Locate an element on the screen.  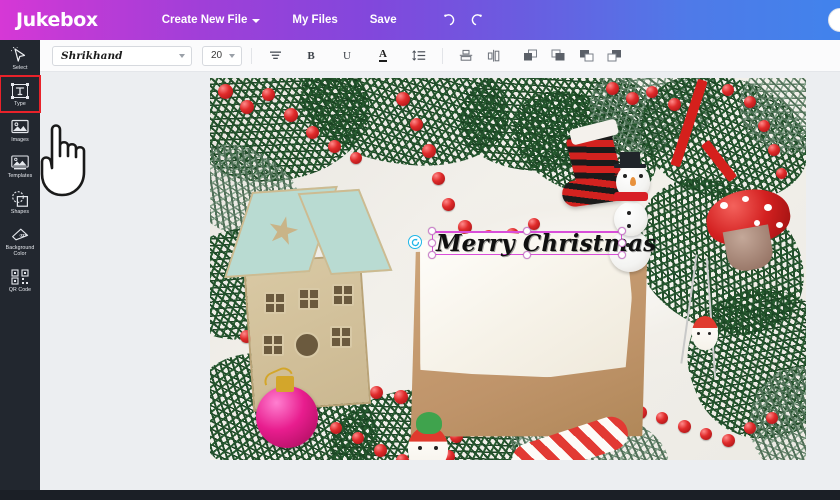
image-icon is located at coordinates (20, 126).